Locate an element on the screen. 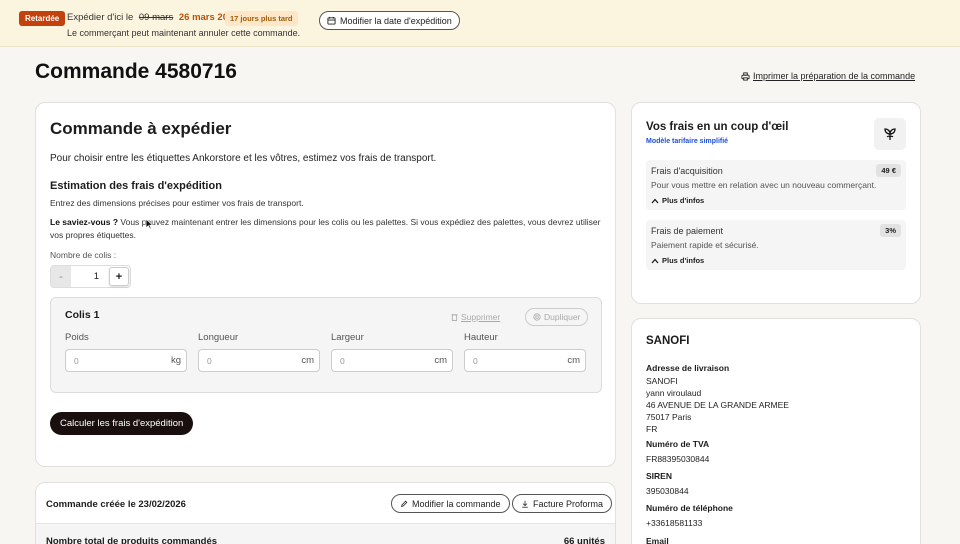  parcels-count-value: 1 is located at coordinates (90, 276).